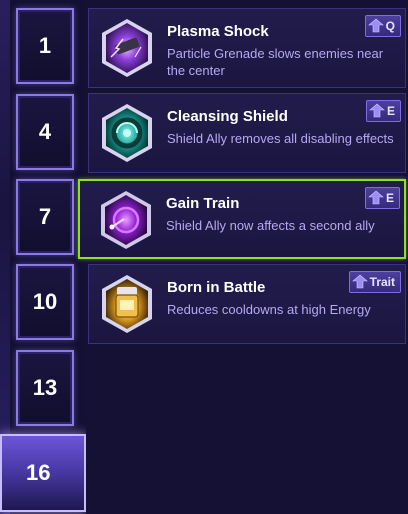 This screenshot has height=514, width=408. I want to click on level-tier-10: 10, so click(45, 302).